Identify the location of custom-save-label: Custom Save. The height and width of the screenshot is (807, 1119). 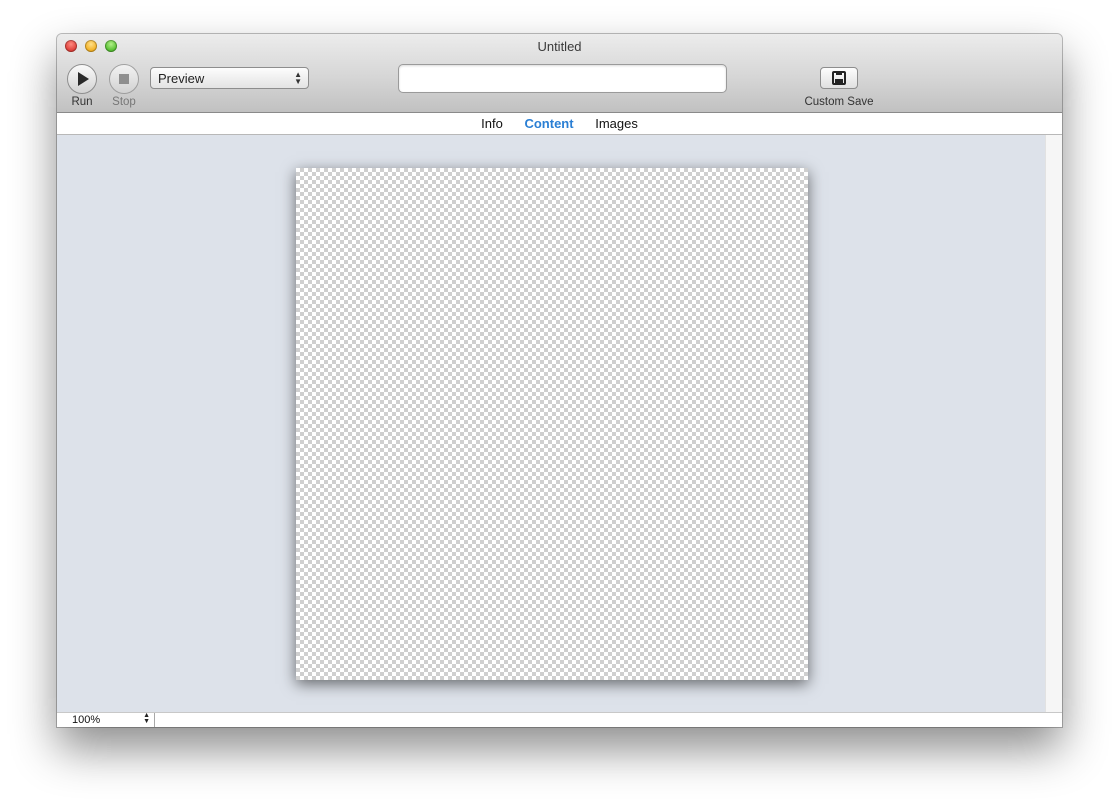
(839, 102).